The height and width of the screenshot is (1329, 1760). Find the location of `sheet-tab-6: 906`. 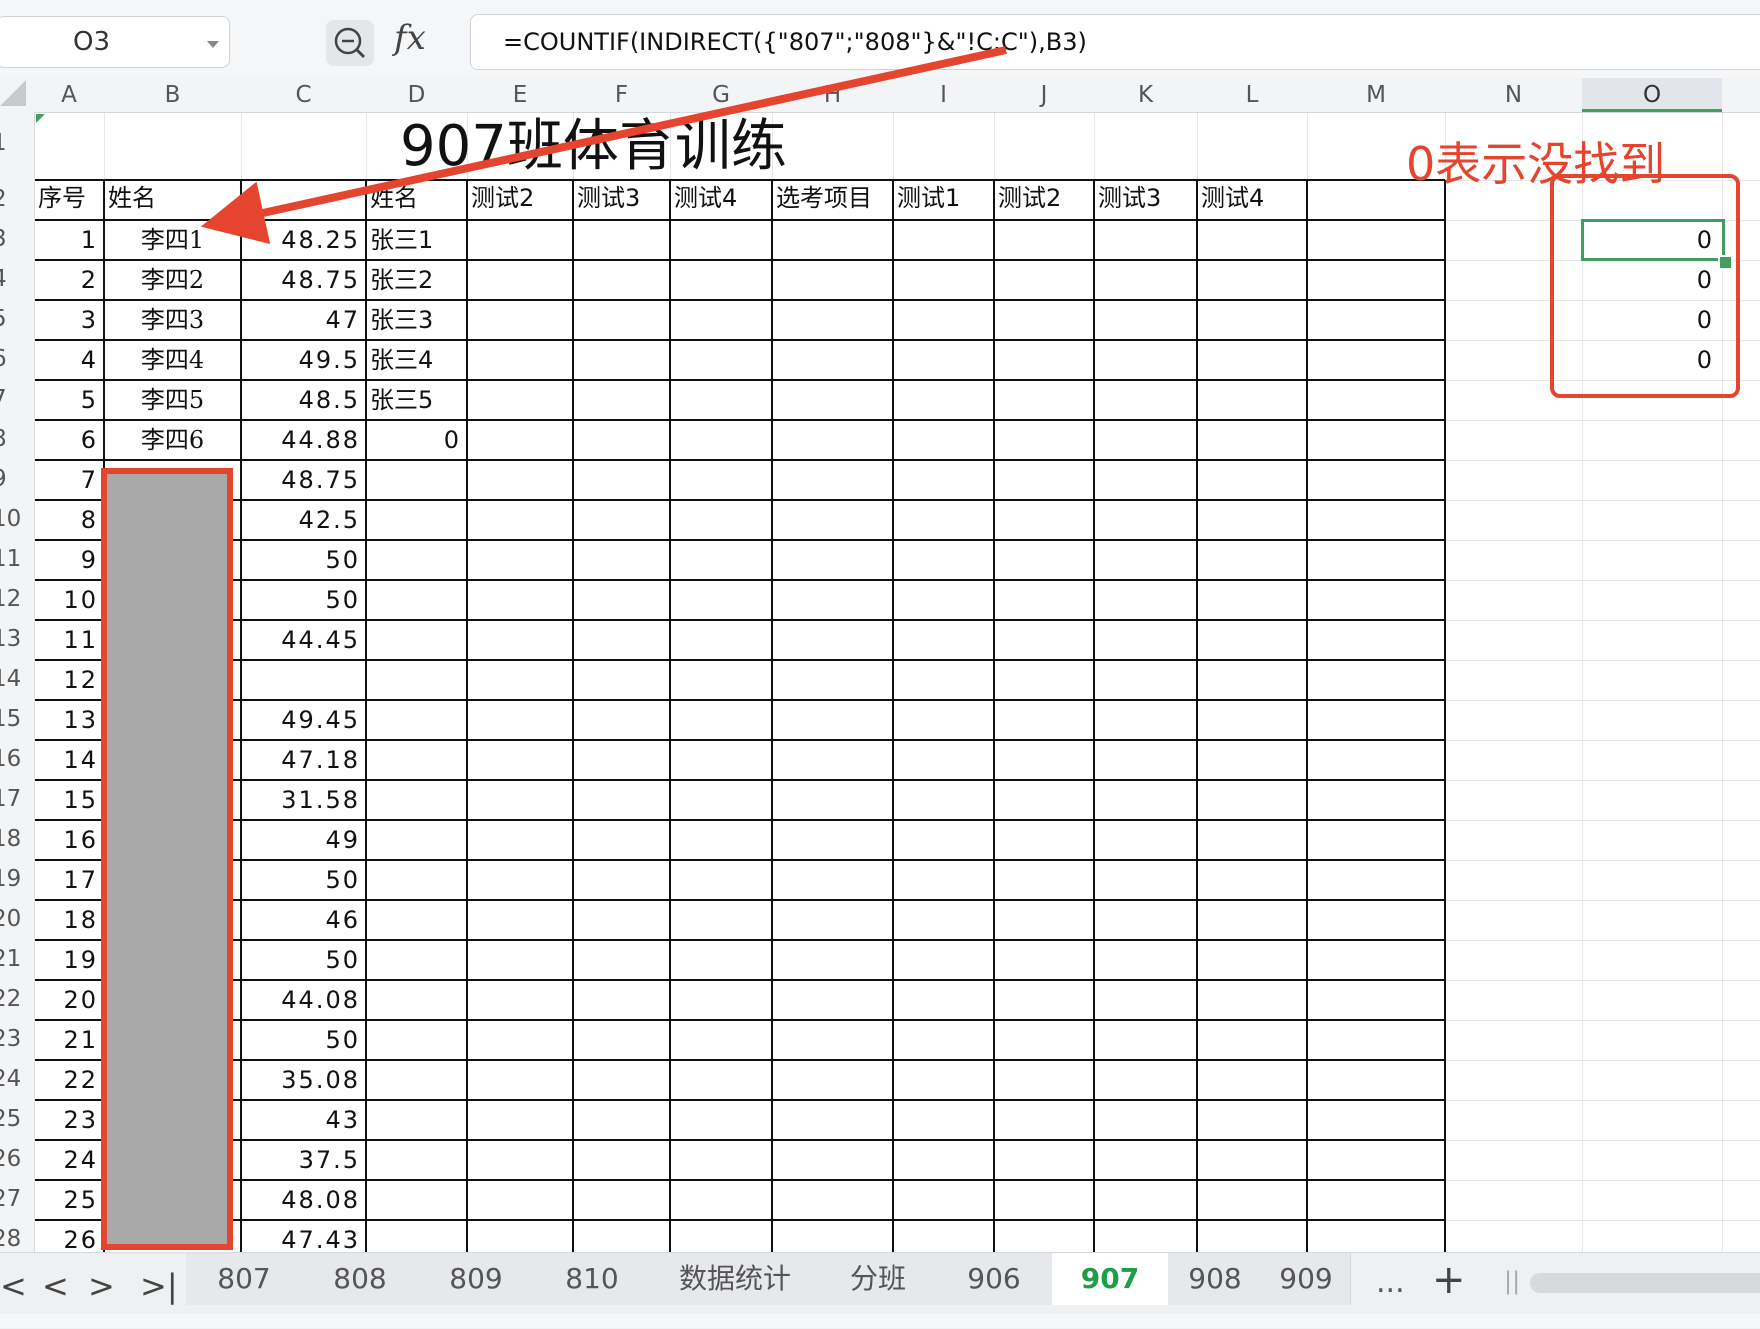

sheet-tab-6: 906 is located at coordinates (994, 1279).